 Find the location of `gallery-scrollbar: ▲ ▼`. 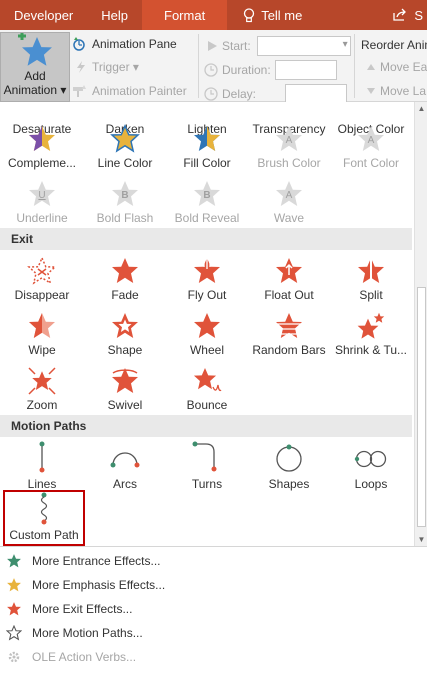

gallery-scrollbar: ▲ ▼ is located at coordinates (420, 324).